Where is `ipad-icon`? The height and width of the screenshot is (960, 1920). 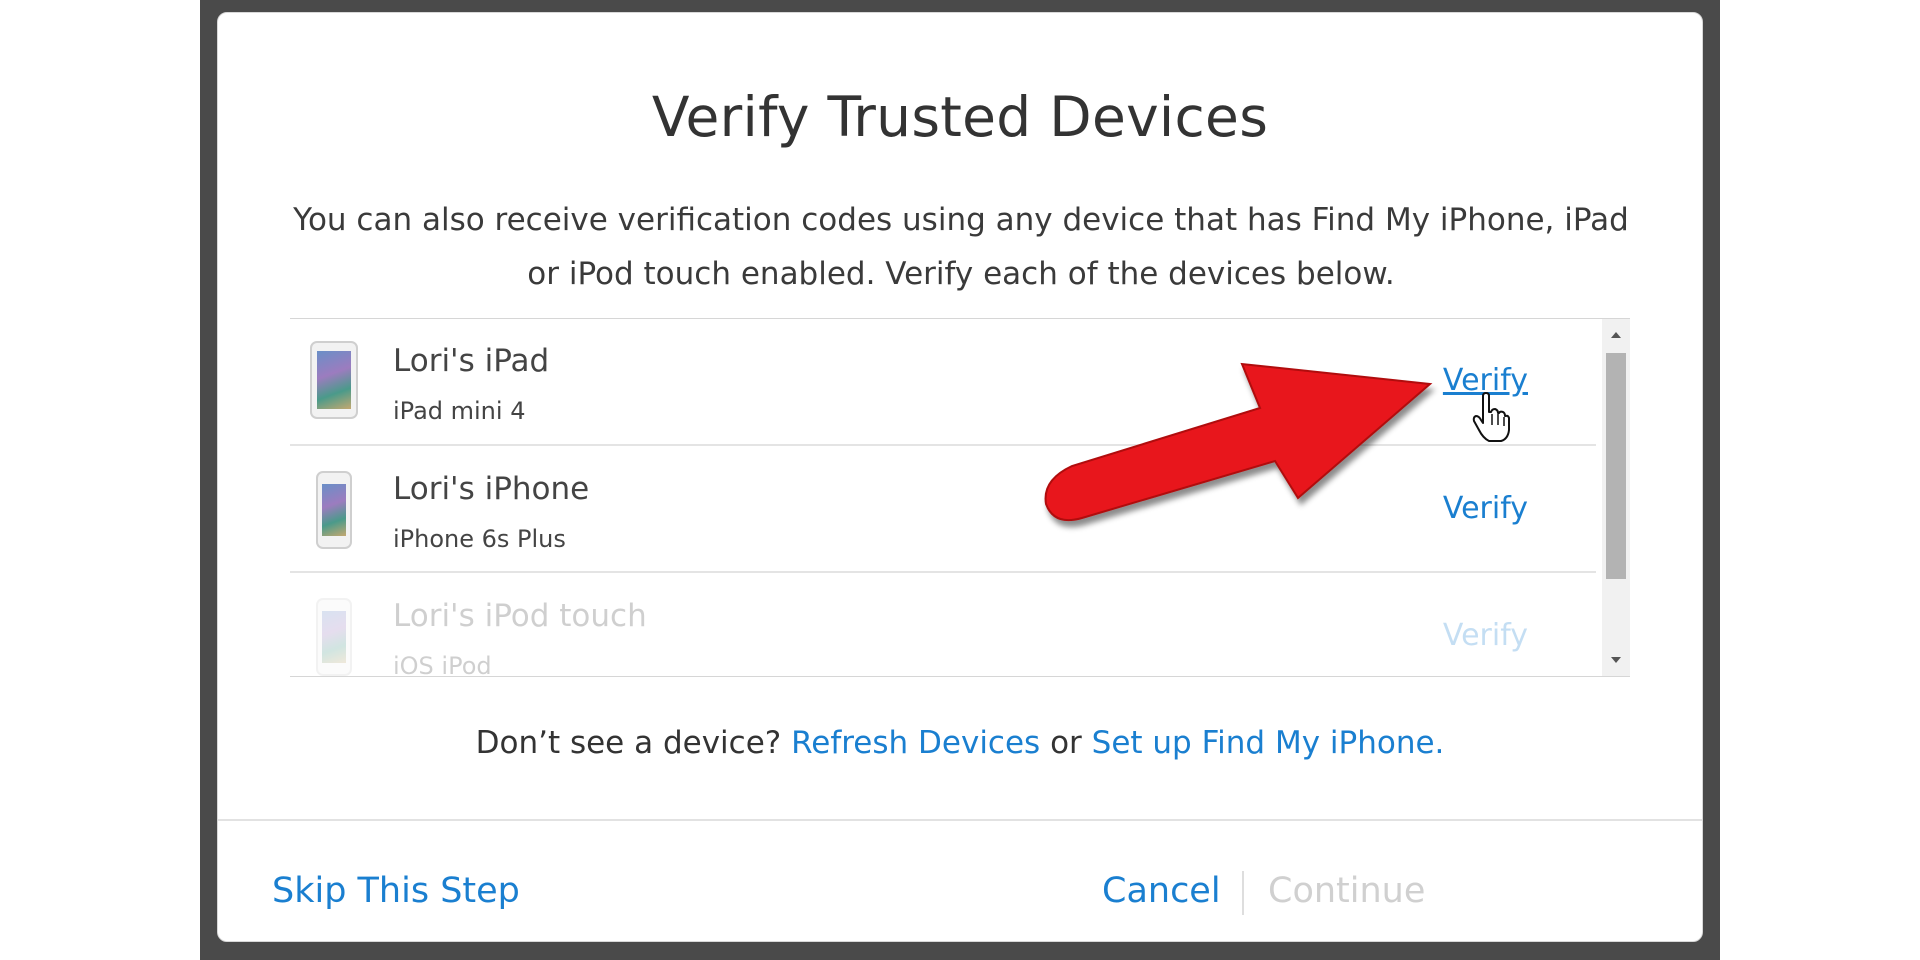
ipad-icon is located at coordinates (334, 380).